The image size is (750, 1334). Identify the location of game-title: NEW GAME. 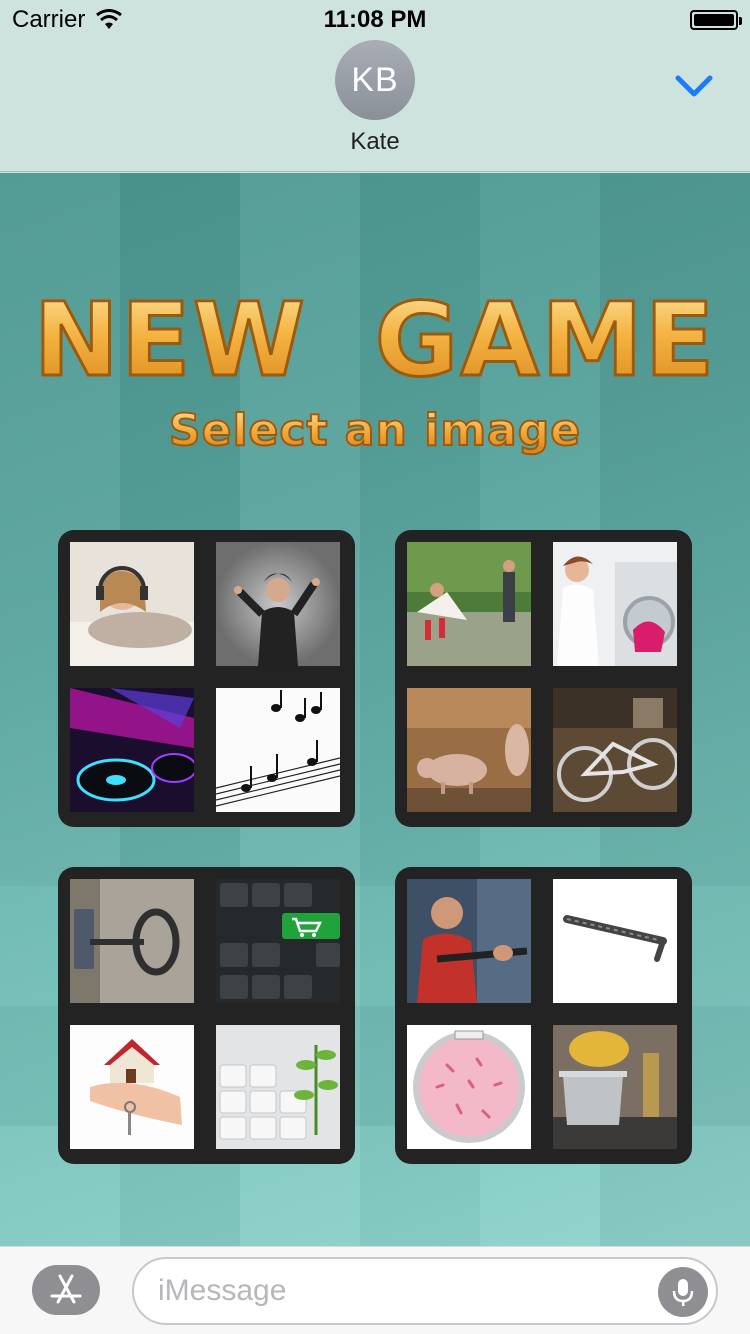
(375, 341).